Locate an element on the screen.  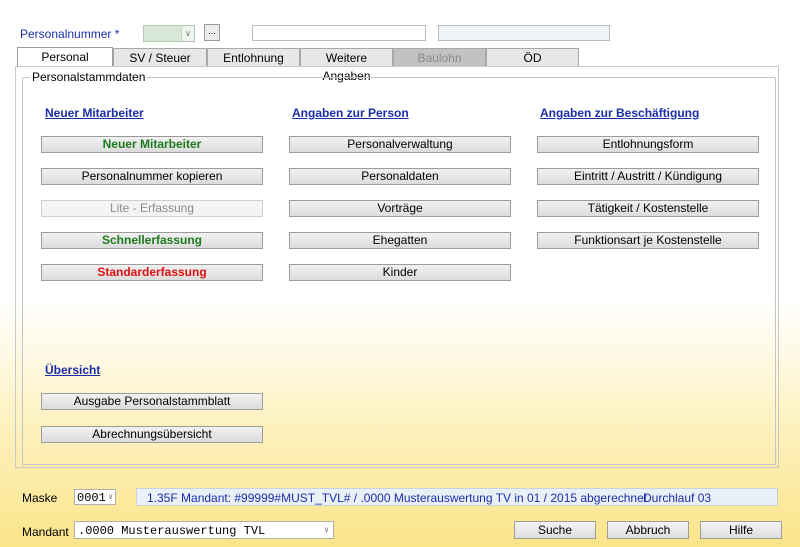
maske-value: 0001 is located at coordinates (91, 498).